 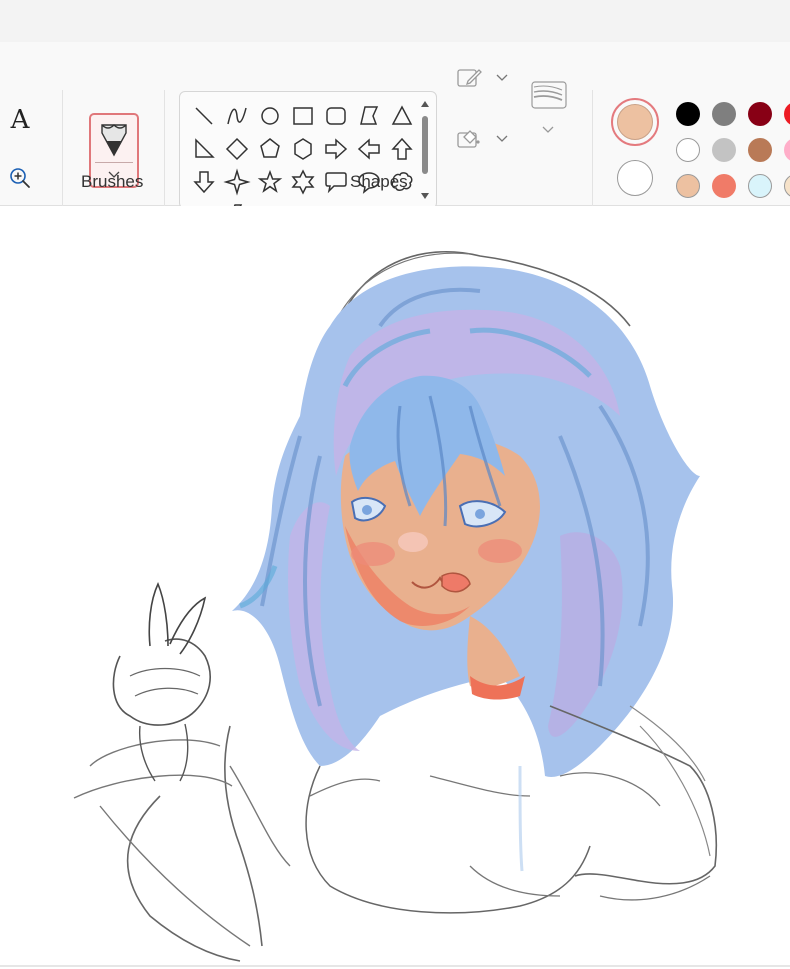 I want to click on curve-shape-icon, so click(x=237, y=116).